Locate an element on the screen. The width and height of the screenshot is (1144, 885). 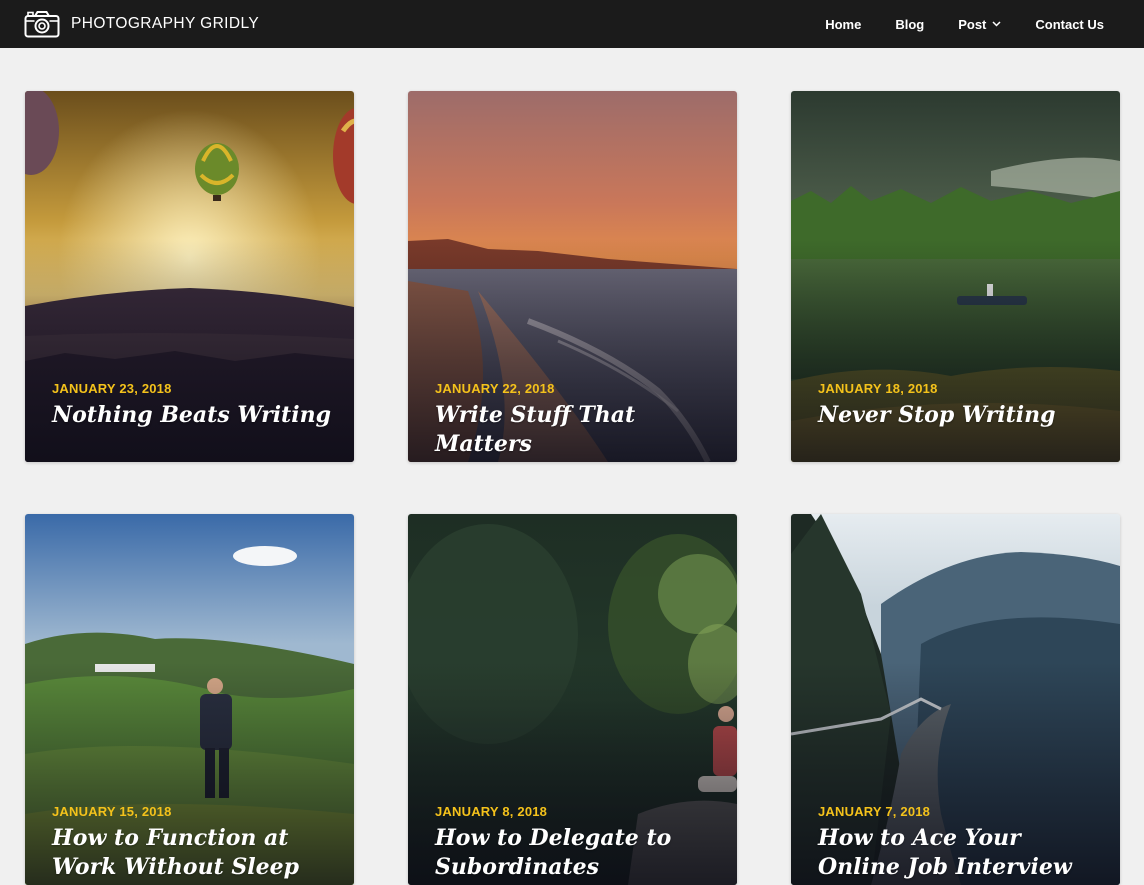
nav-post-dropdown: Post is located at coordinates (979, 24).